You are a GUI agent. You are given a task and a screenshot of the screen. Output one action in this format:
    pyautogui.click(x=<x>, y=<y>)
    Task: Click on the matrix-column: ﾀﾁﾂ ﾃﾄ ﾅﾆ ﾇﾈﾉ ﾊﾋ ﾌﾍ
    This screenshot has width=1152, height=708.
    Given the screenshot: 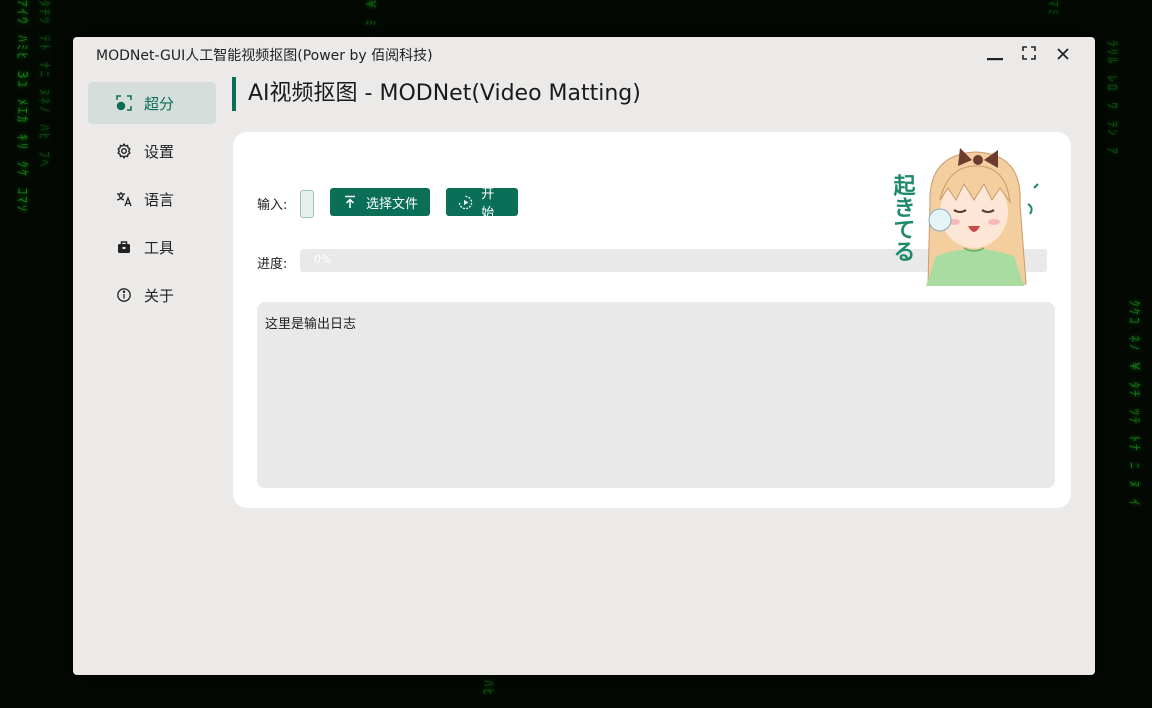 What is the action you would take?
    pyautogui.click(x=43, y=84)
    